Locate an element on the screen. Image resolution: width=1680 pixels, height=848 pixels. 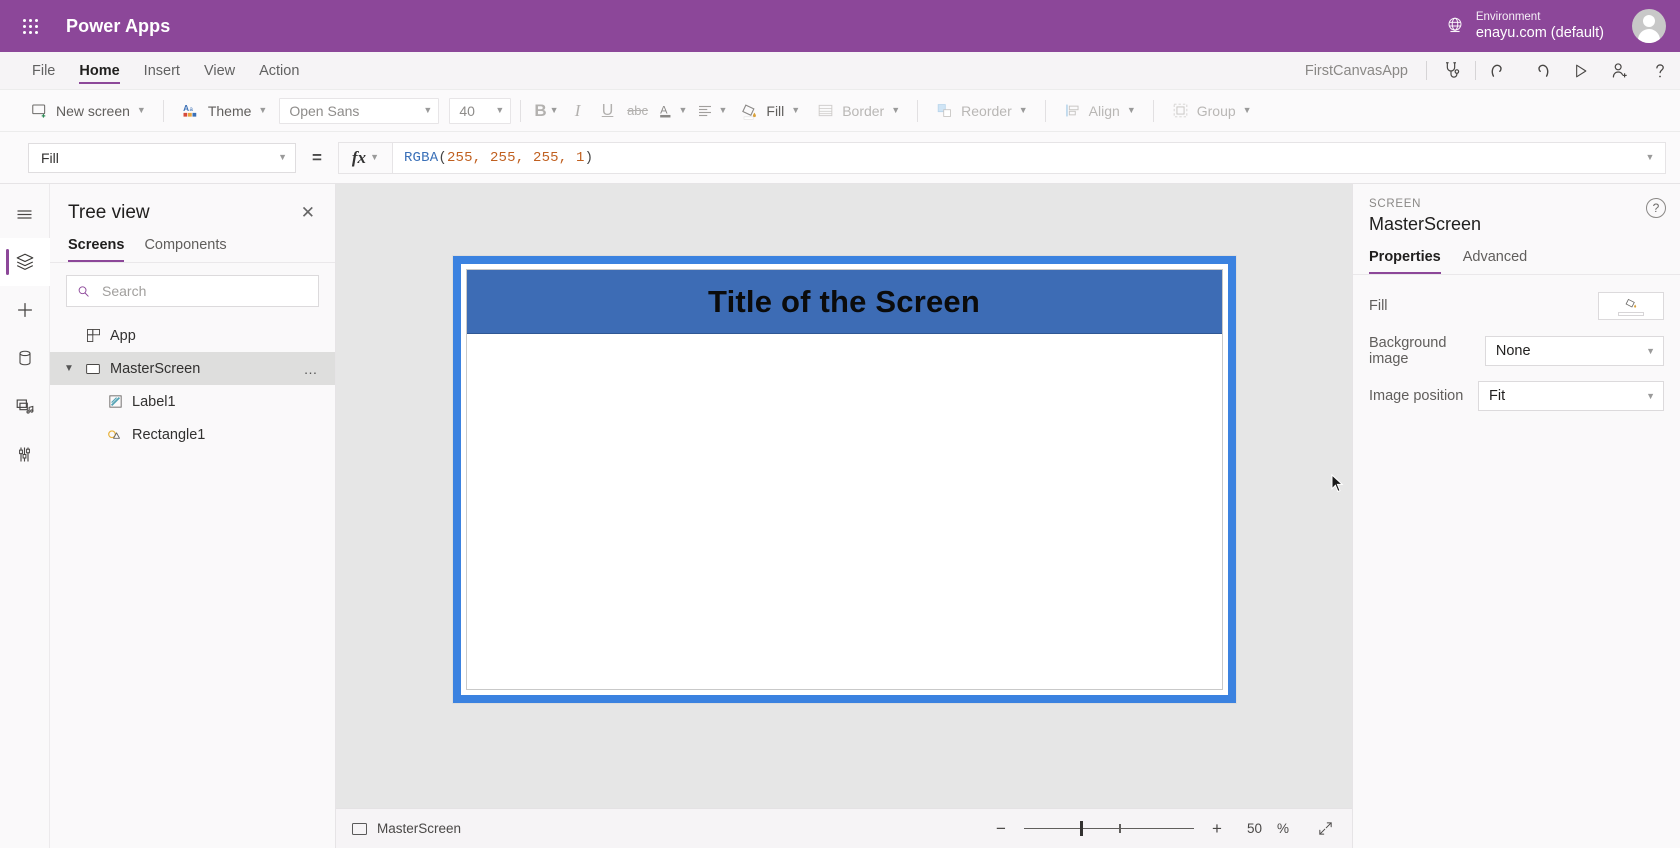
menu-item-insert: Insert is located at coordinates (162, 70).